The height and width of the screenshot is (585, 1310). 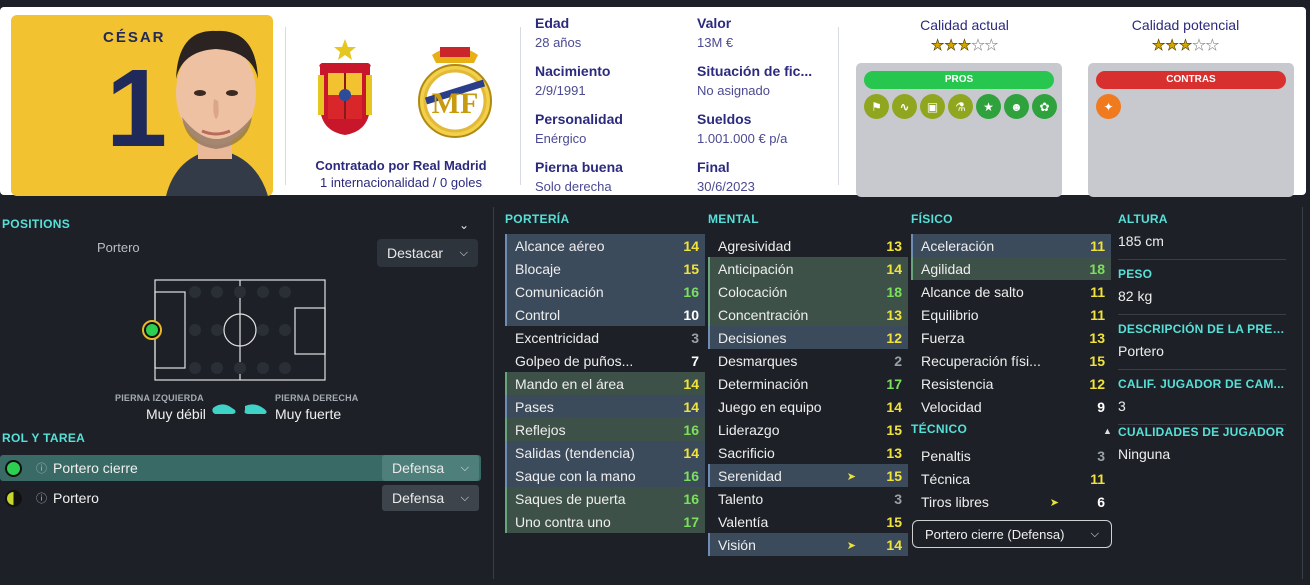 I want to click on attribute-row: Recuperación físi... 15, so click(x=1011, y=360).